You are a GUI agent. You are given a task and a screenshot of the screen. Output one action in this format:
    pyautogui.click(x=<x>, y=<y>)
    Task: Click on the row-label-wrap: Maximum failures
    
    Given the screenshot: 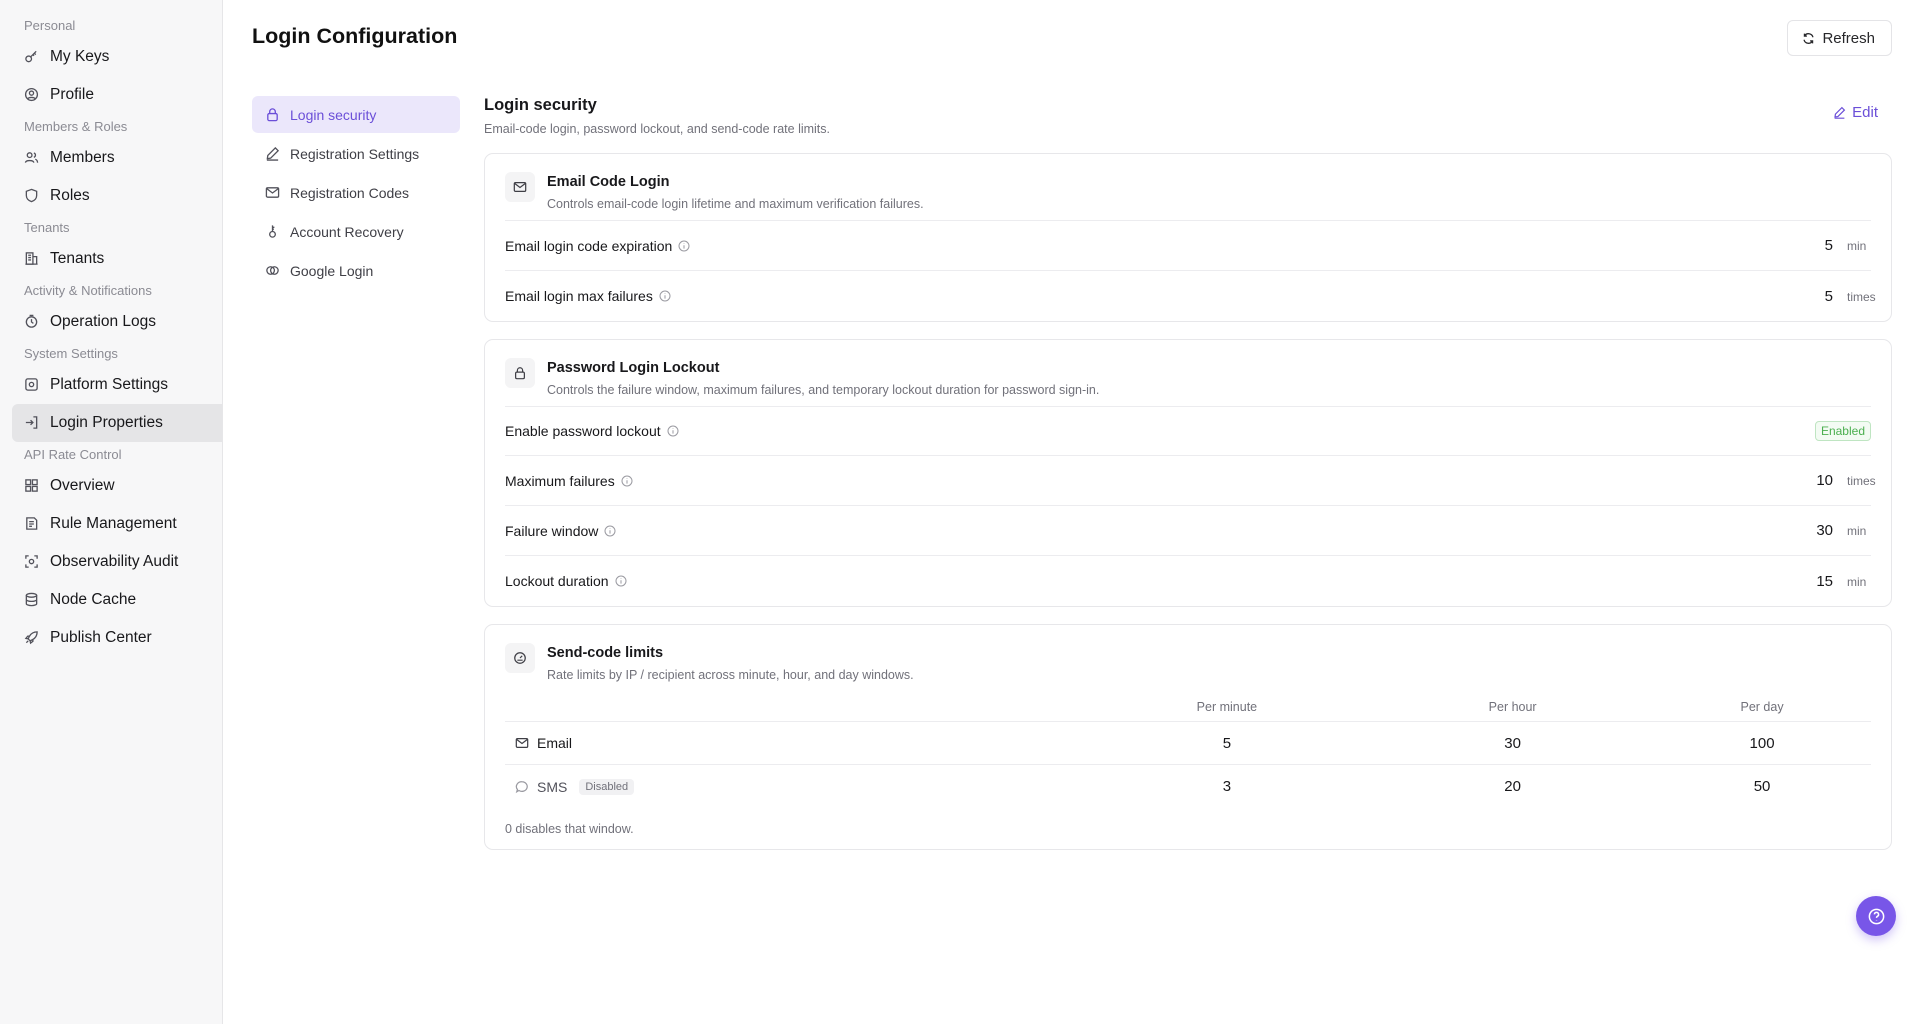 What is the action you would take?
    pyautogui.click(x=569, y=481)
    